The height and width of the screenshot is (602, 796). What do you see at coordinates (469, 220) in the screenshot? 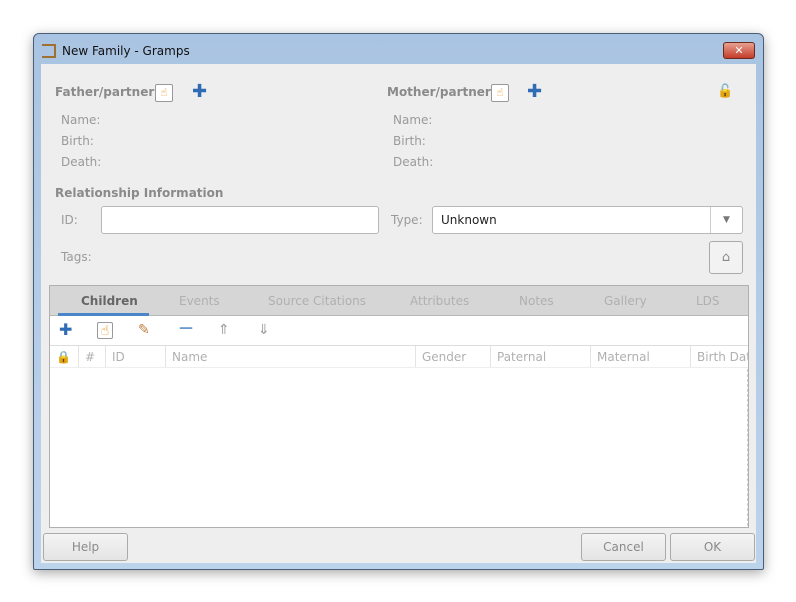
I see `type-value: Unknown` at bounding box center [469, 220].